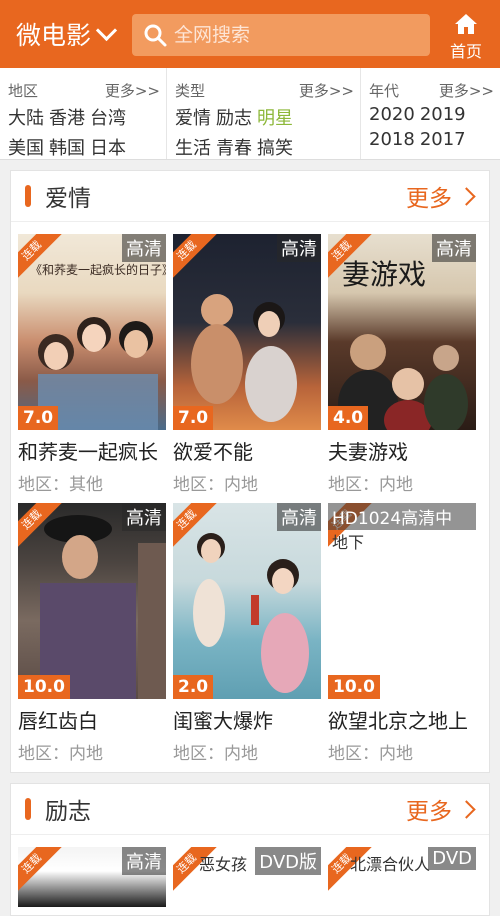 This screenshot has width=500, height=916. What do you see at coordinates (402, 450) in the screenshot?
I see `movie-title: 夫妻游戏` at bounding box center [402, 450].